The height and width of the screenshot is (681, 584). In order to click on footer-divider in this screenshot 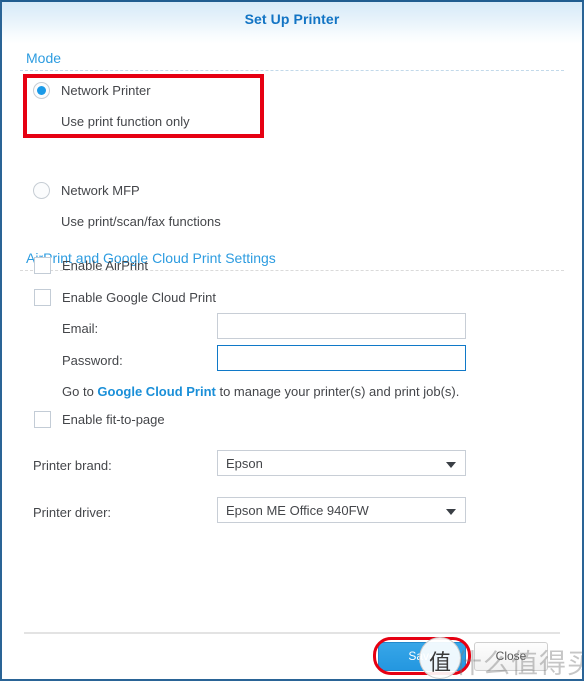, I will do `click(292, 633)`.